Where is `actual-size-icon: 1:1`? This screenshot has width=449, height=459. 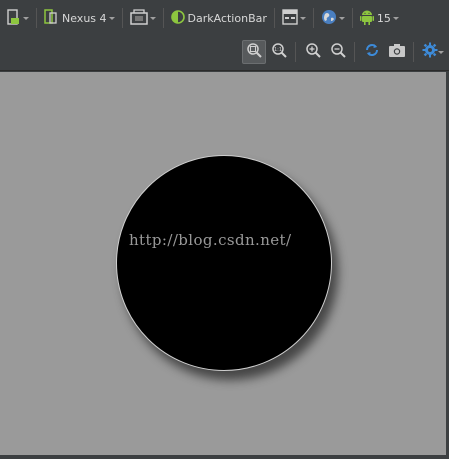
actual-size-icon: 1:1 is located at coordinates (279, 52).